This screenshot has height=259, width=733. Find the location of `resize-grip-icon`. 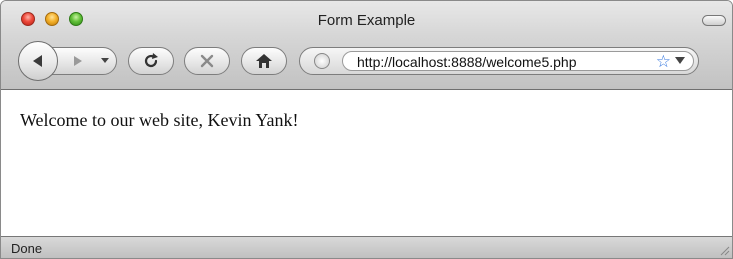

resize-grip-icon is located at coordinates (724, 250).